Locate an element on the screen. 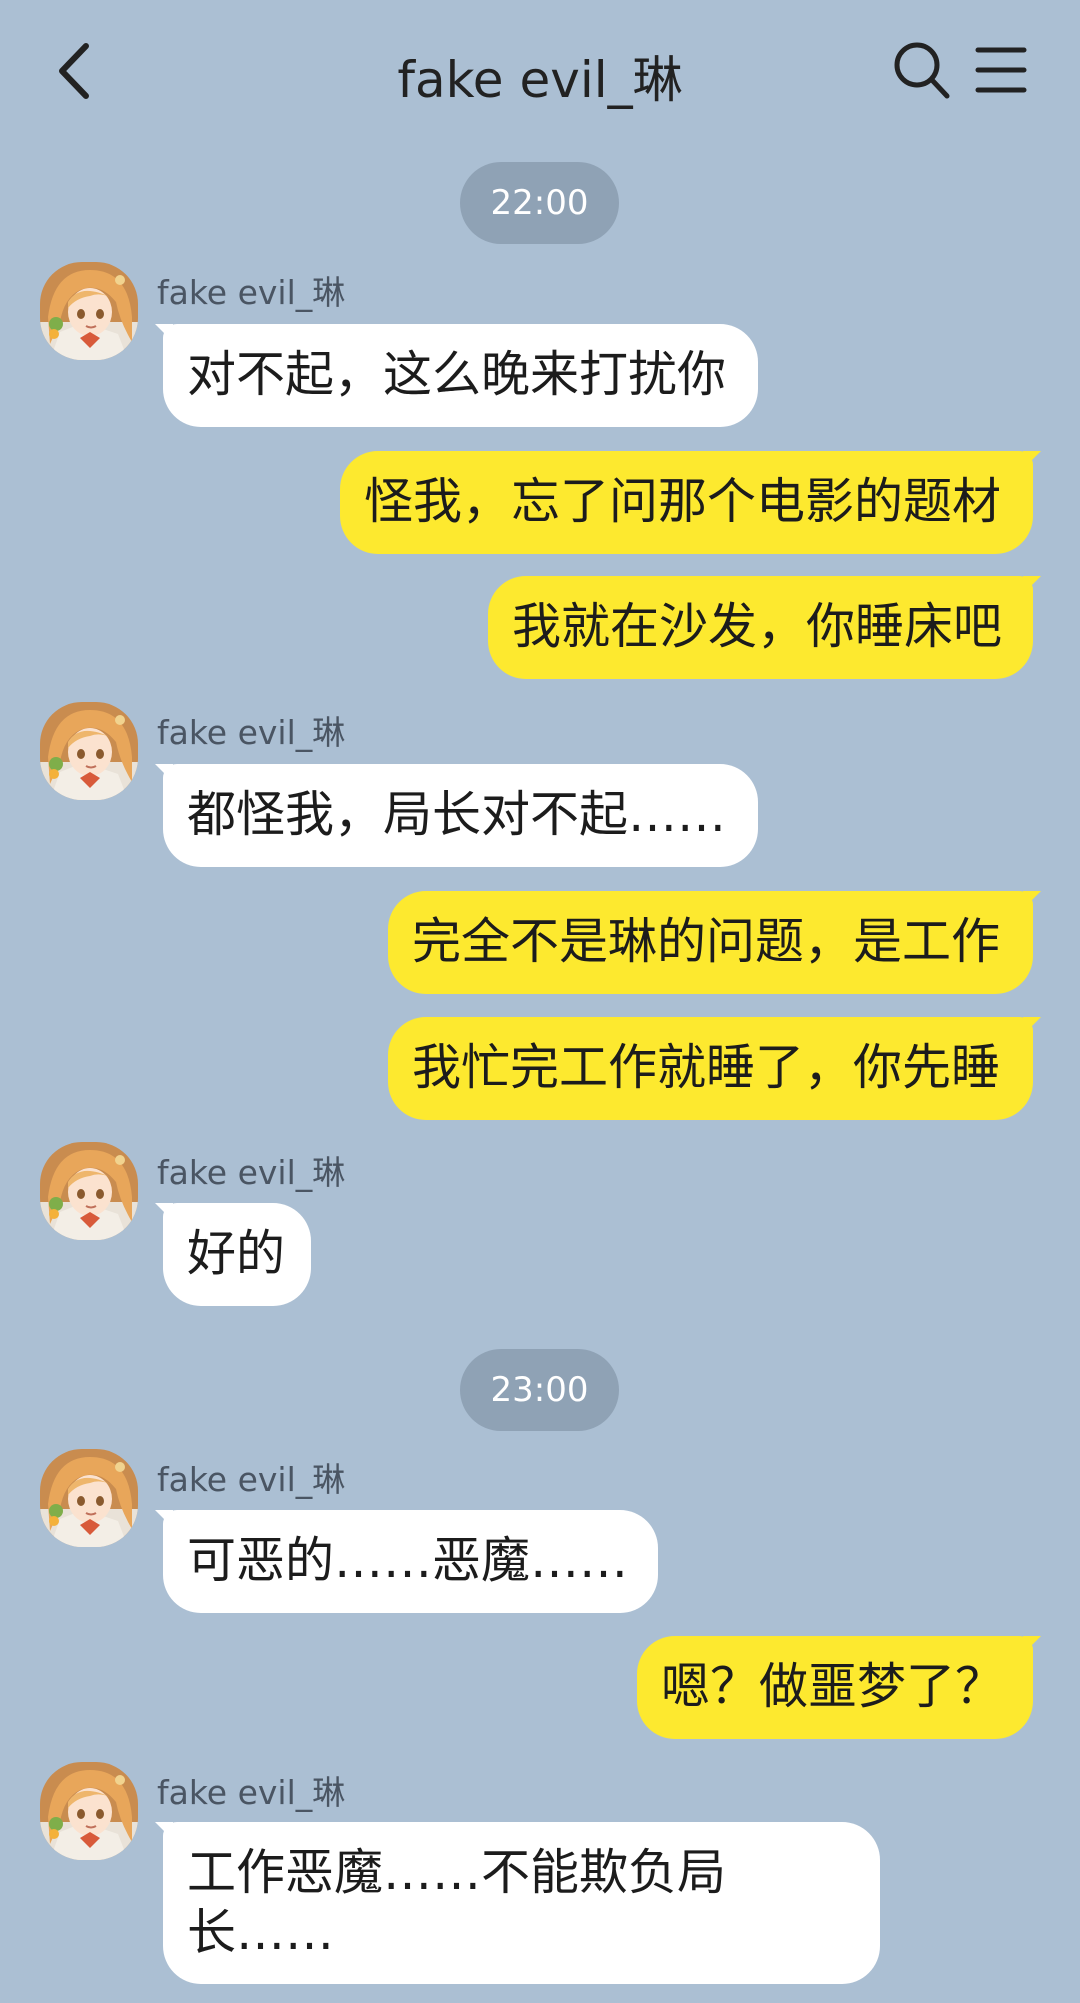 Image resolution: width=1080 pixels, height=2003 pixels. hamburger-menu-icon is located at coordinates (1001, 70).